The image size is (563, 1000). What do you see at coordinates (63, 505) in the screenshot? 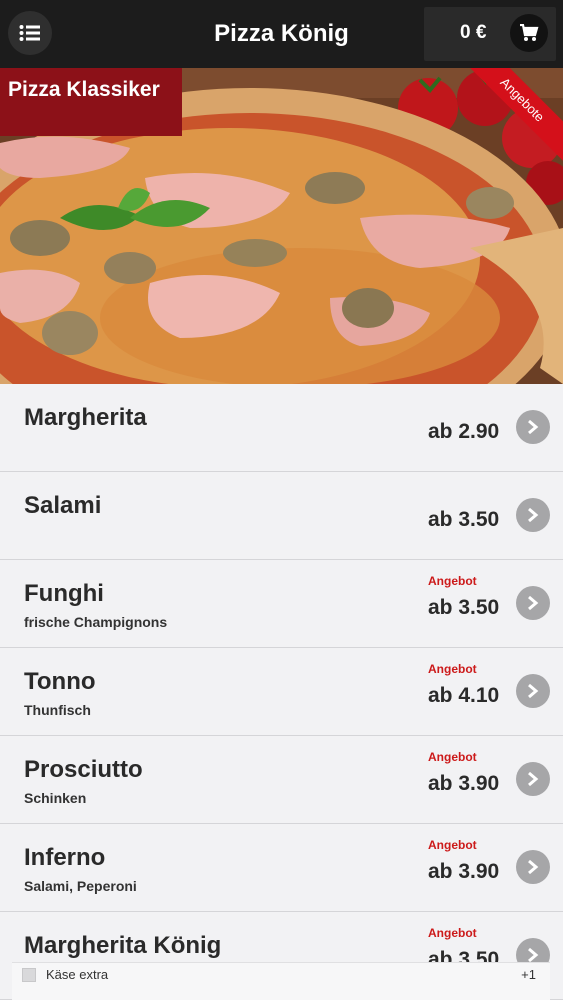
I see `item-name: Salami` at bounding box center [63, 505].